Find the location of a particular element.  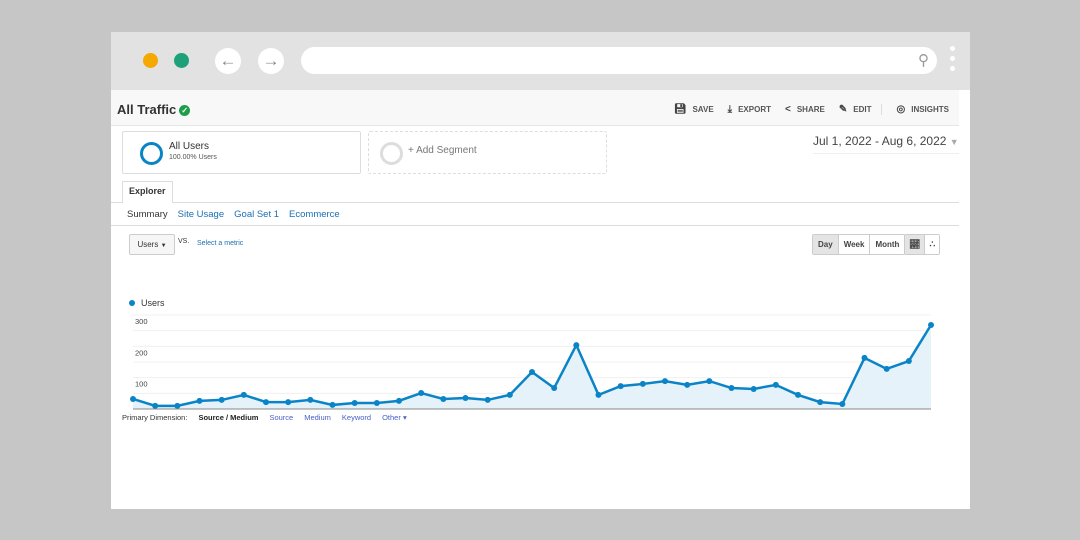

primary-dimension-label: Primary Dimension: is located at coordinates (155, 417).